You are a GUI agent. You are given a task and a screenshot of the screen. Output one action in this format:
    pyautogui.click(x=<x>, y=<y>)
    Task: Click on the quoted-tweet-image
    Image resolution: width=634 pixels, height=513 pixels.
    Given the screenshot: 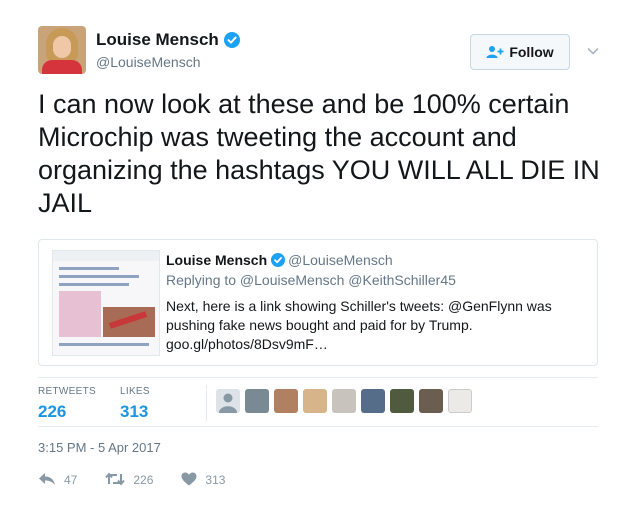 What is the action you would take?
    pyautogui.click(x=106, y=303)
    